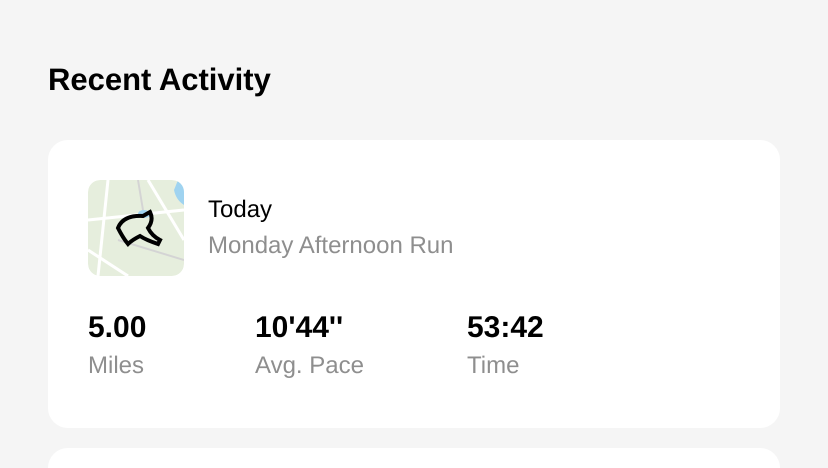  Describe the element at coordinates (299, 328) in the screenshot. I see `stat-value: 10'44''` at that location.